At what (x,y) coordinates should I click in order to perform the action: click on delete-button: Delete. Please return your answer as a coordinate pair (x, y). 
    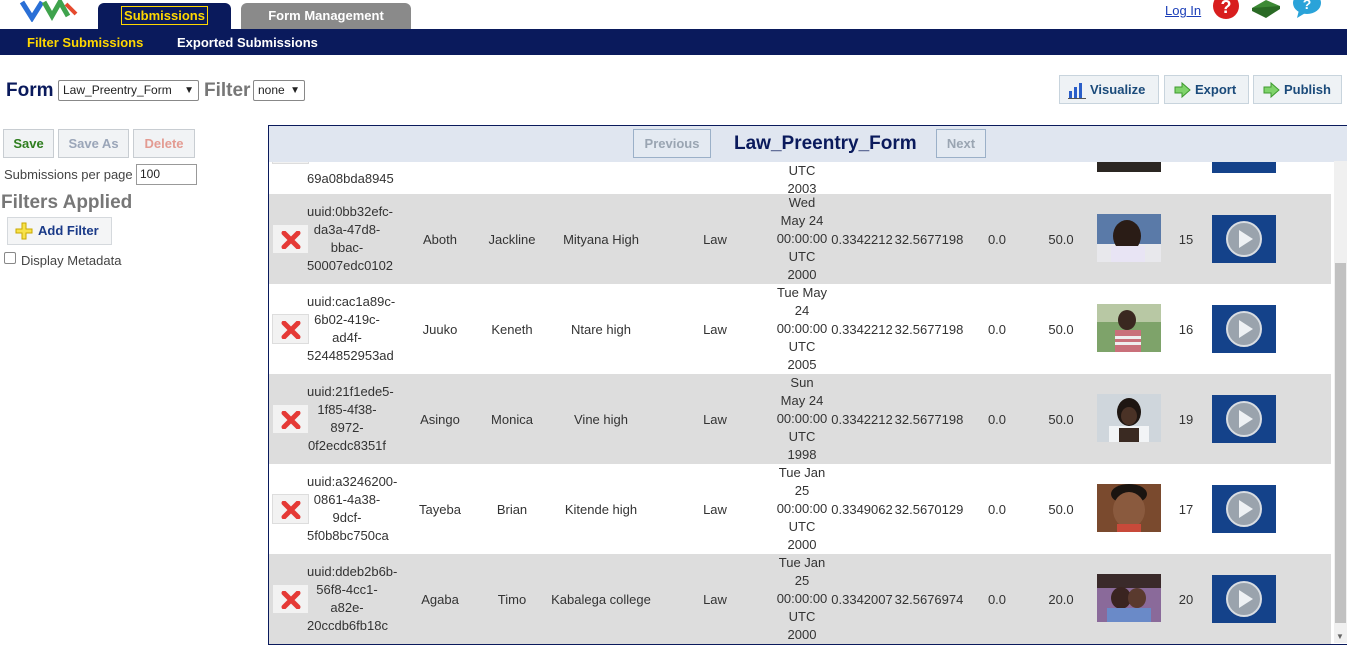
    Looking at the image, I should click on (164, 143).